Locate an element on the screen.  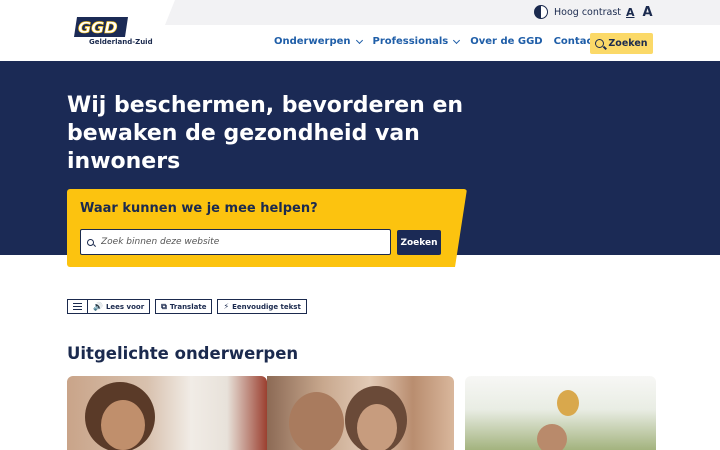
translate-icon: ⧉ is located at coordinates (164, 306).